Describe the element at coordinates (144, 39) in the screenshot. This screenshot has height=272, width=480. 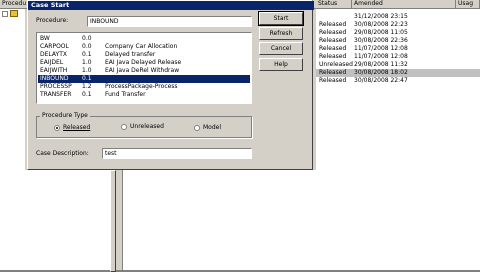
I see `procedure-list-item: BW 0.0` at that location.